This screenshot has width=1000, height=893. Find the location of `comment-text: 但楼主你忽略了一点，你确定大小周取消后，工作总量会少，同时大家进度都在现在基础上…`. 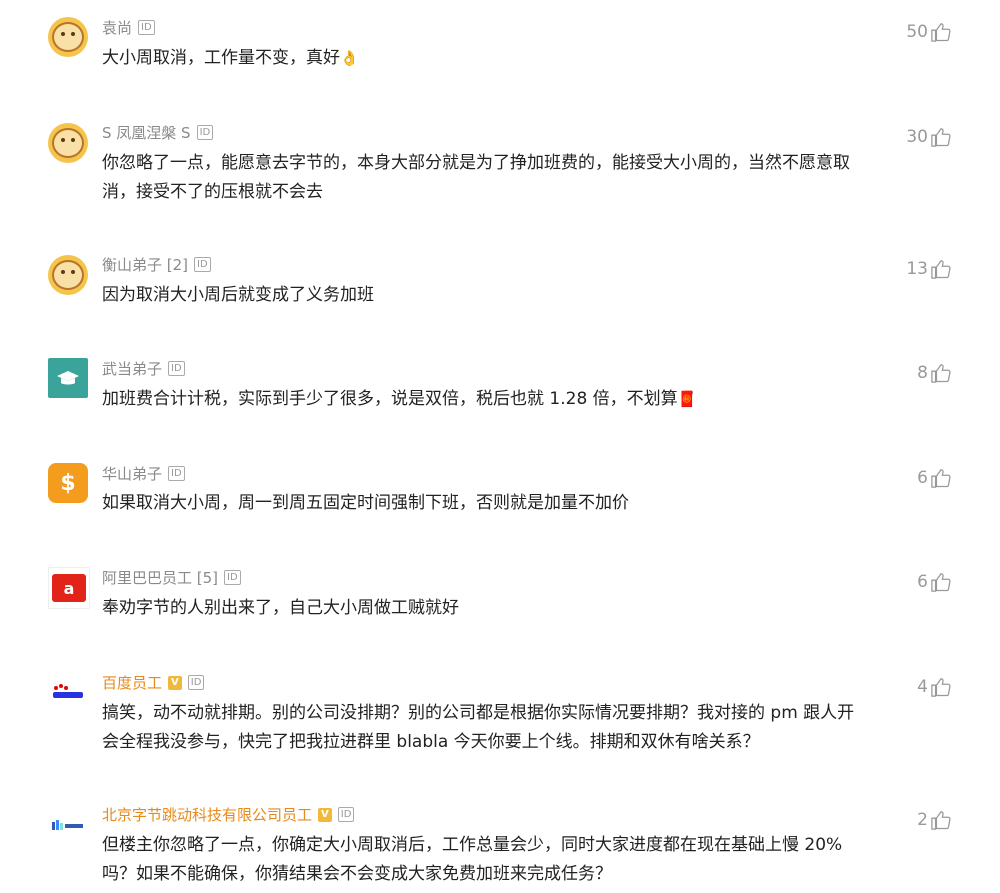

comment-text: 但楼主你忽略了一点，你确定大小周取消后，工作总量会少，同时大家进度都在现在基础上… is located at coordinates (472, 859).